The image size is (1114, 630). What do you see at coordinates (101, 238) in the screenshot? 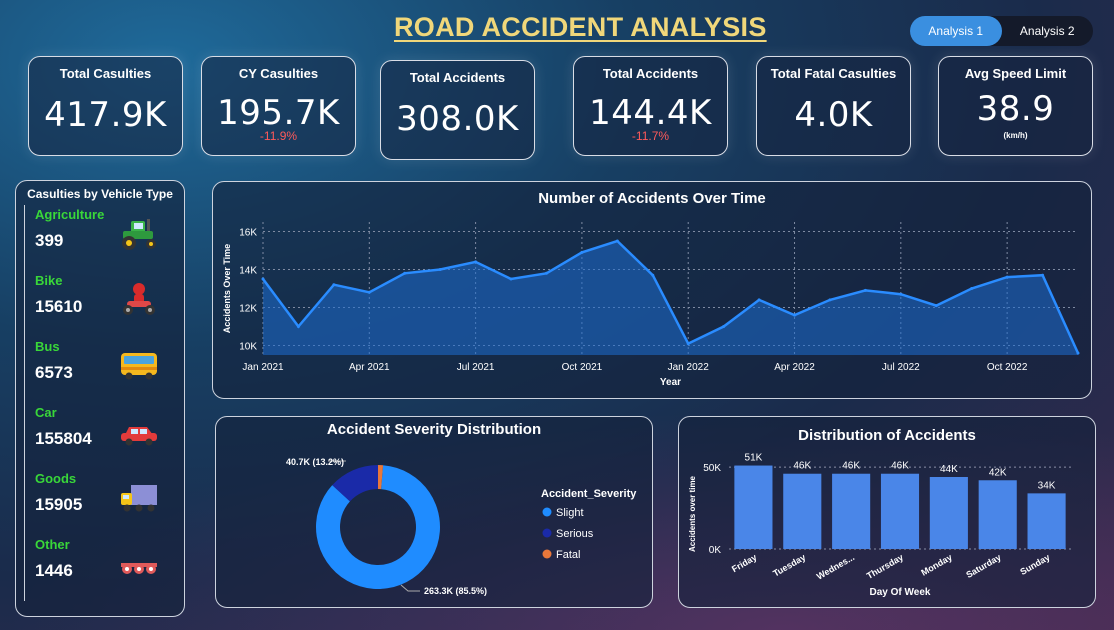
I see `vehicle-item-agriculture: Agriculture 399` at bounding box center [101, 238].